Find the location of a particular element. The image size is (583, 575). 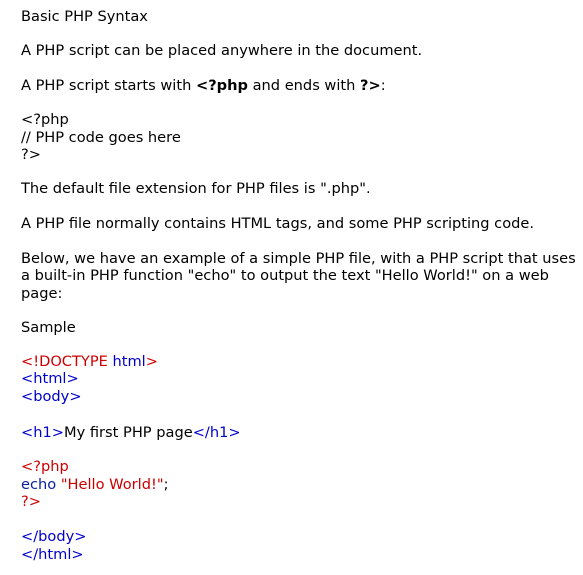

paragraph-example-line-3: page: is located at coordinates (42, 293).